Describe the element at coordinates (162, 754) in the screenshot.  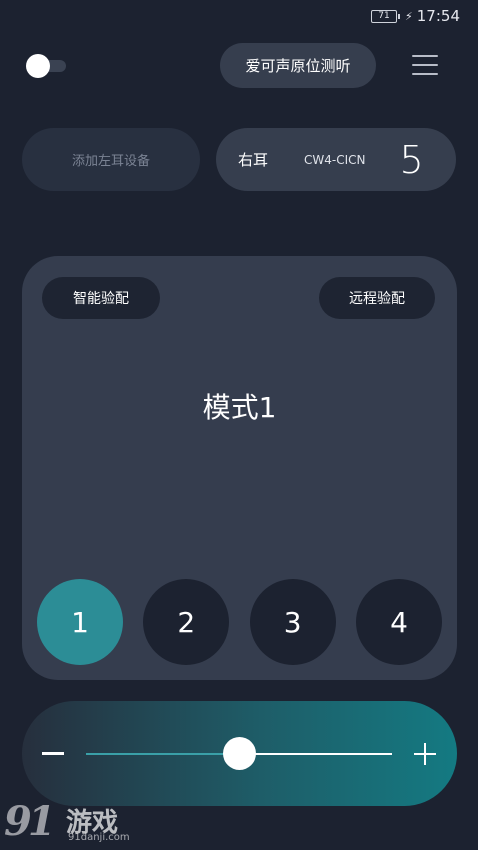
I see `volume-slider-fill` at that location.